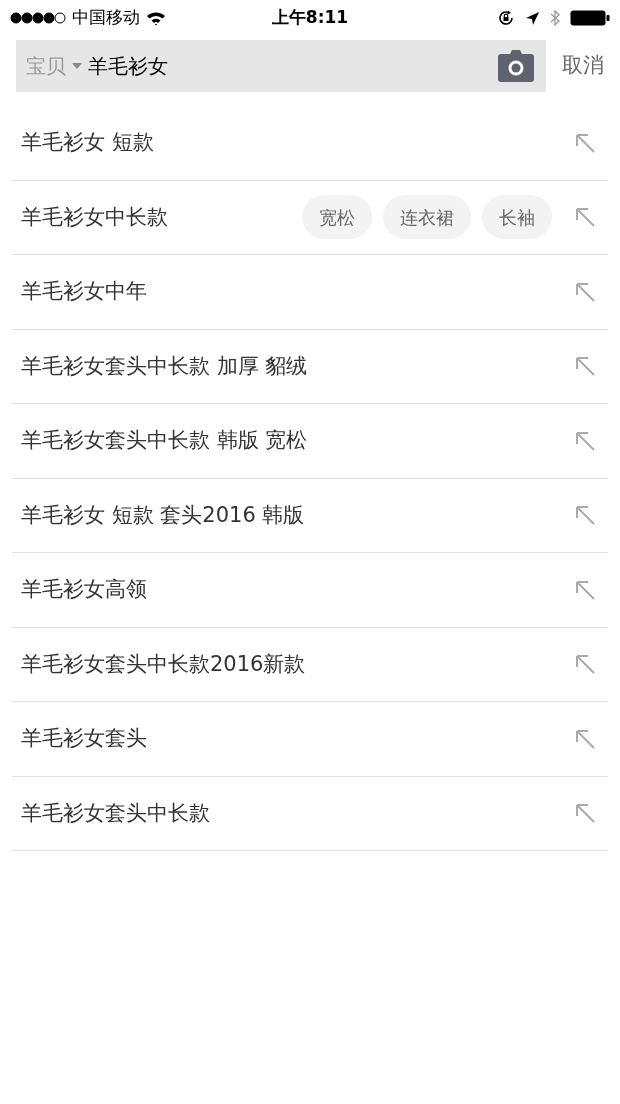 The height and width of the screenshot is (1104, 620). I want to click on suggestion-text: 羊毛衫女套头中长款, so click(286, 813).